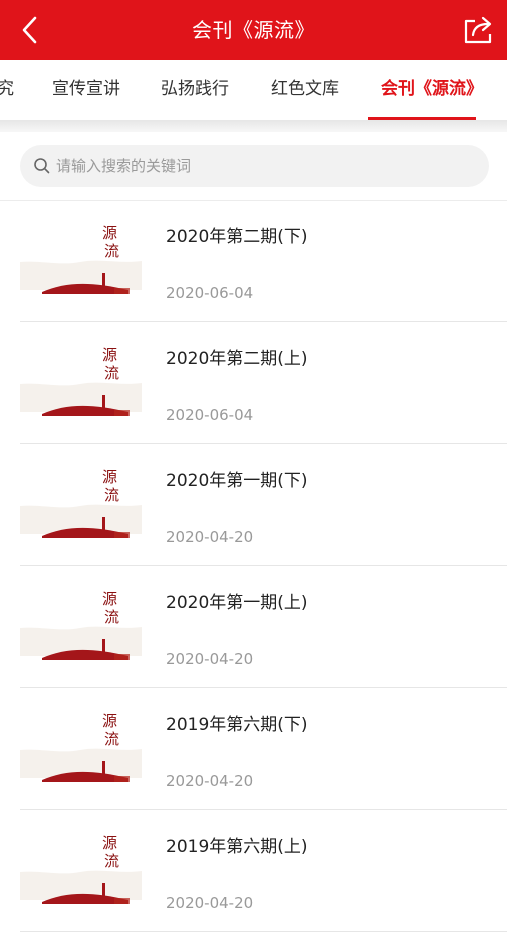  Describe the element at coordinates (253, 126) in the screenshot. I see `tabs-divider` at that location.